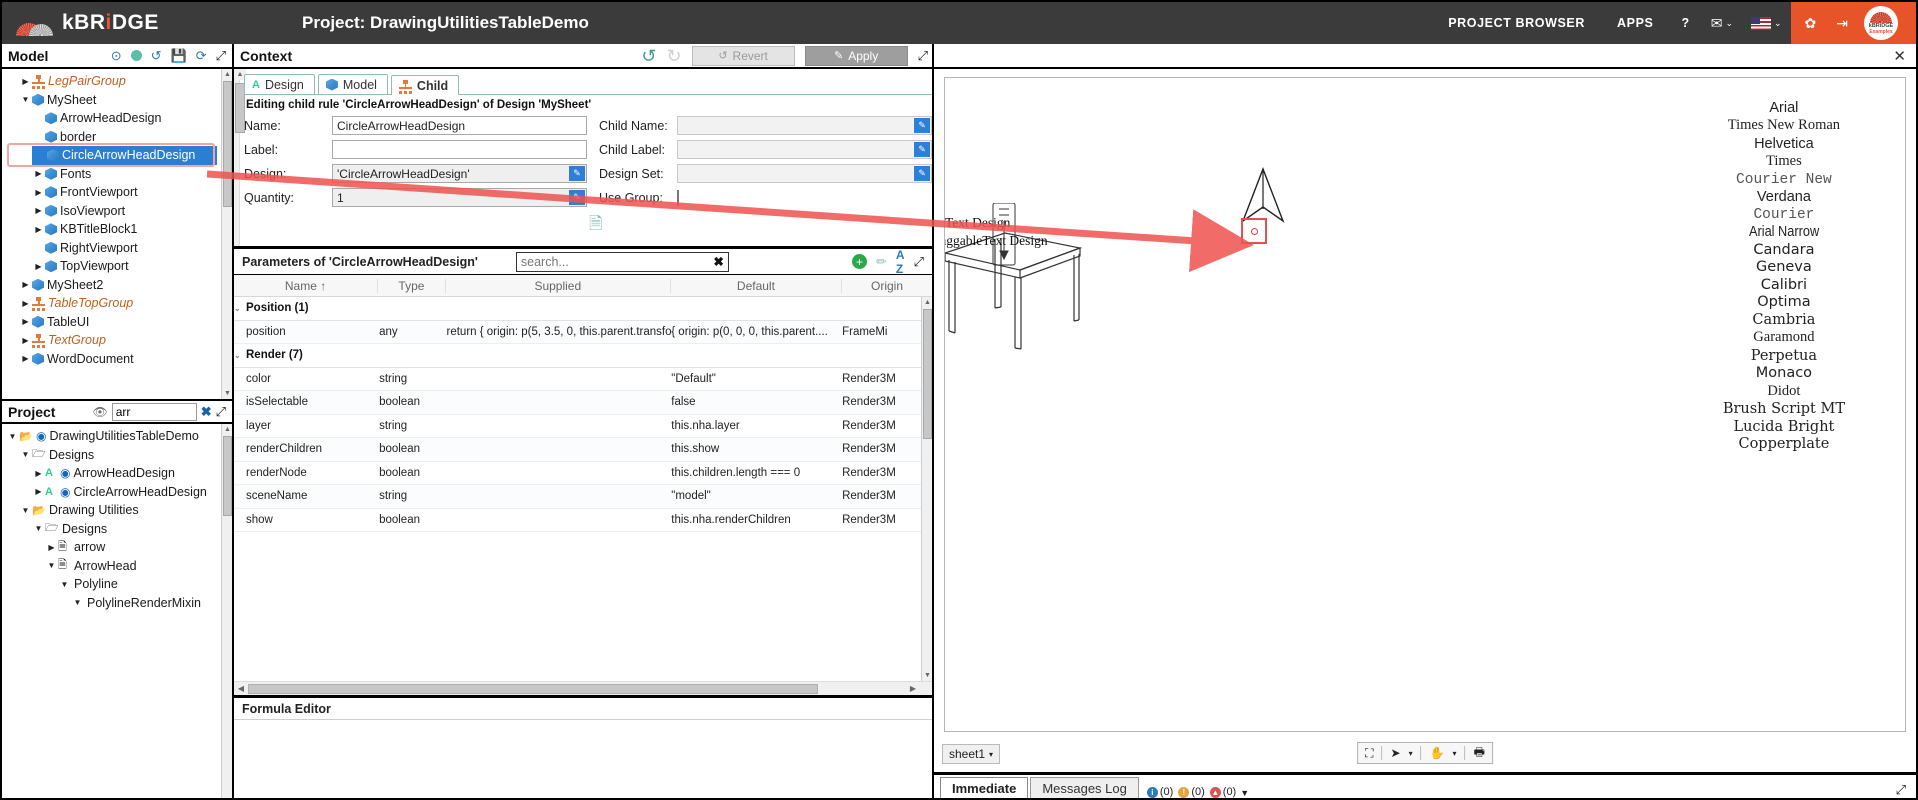 The image size is (1918, 800). What do you see at coordinates (804, 125) in the screenshot?
I see `child-name-field: ✎` at bounding box center [804, 125].